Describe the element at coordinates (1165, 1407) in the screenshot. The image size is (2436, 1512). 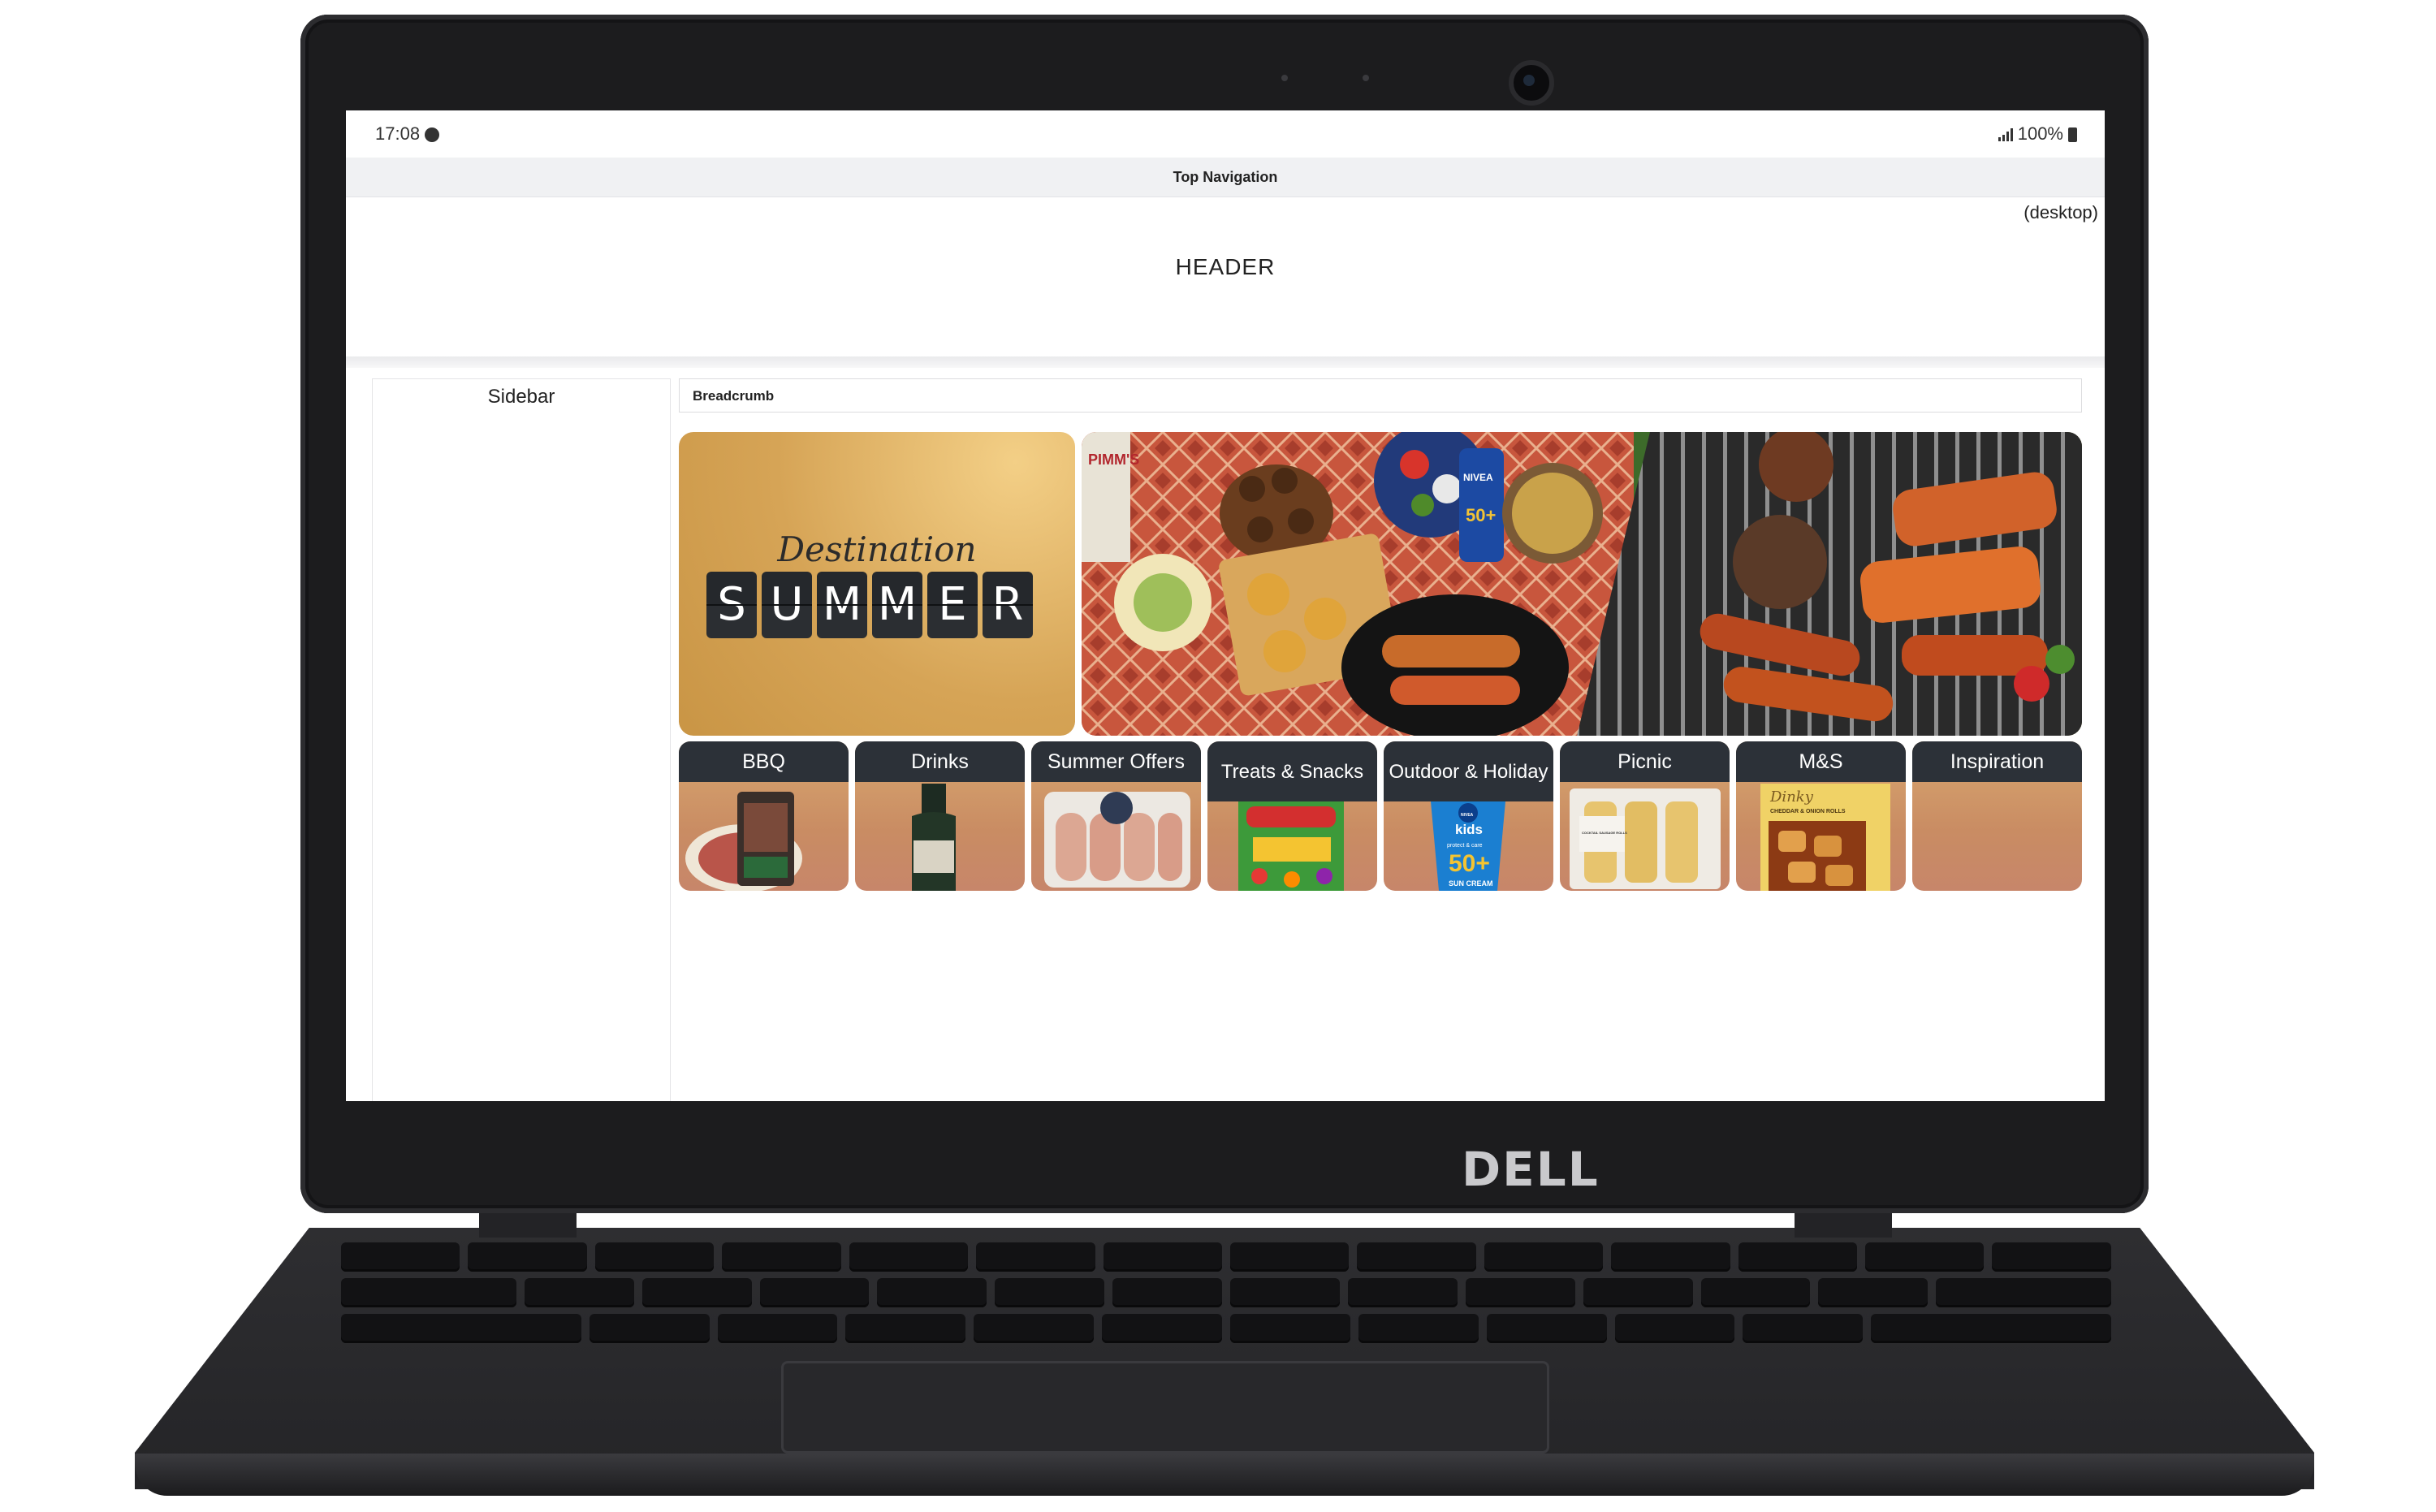
I see `touchpad` at that location.